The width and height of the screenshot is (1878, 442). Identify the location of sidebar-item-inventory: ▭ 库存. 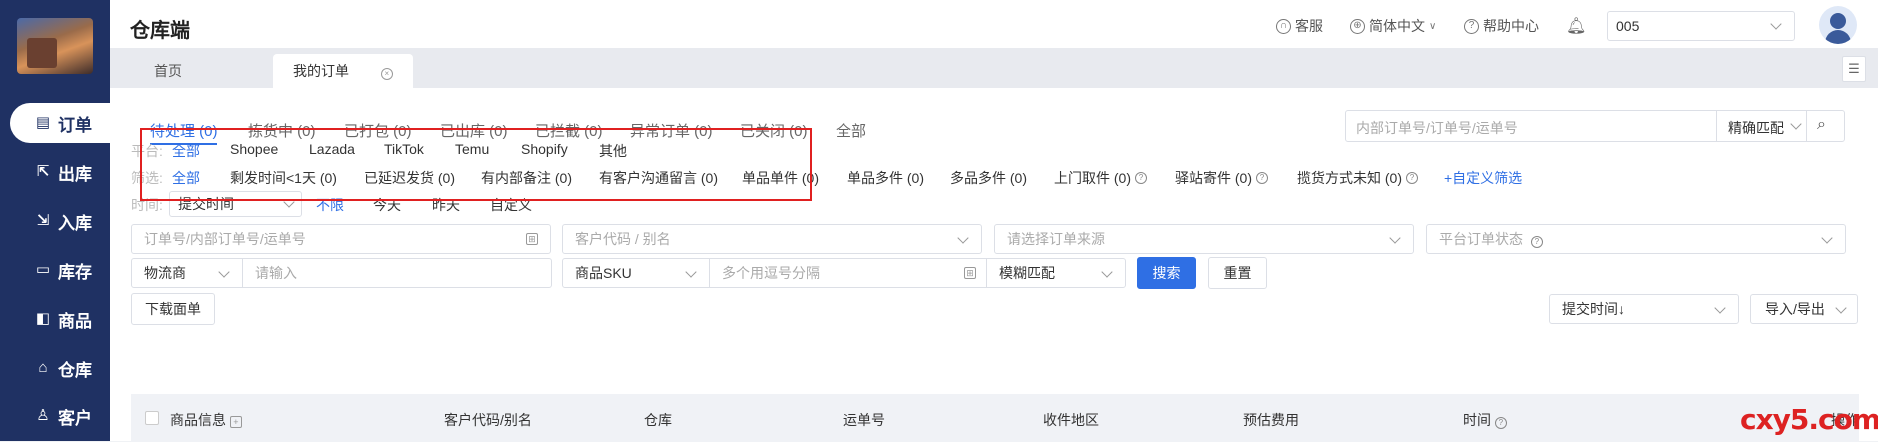
(55, 270).